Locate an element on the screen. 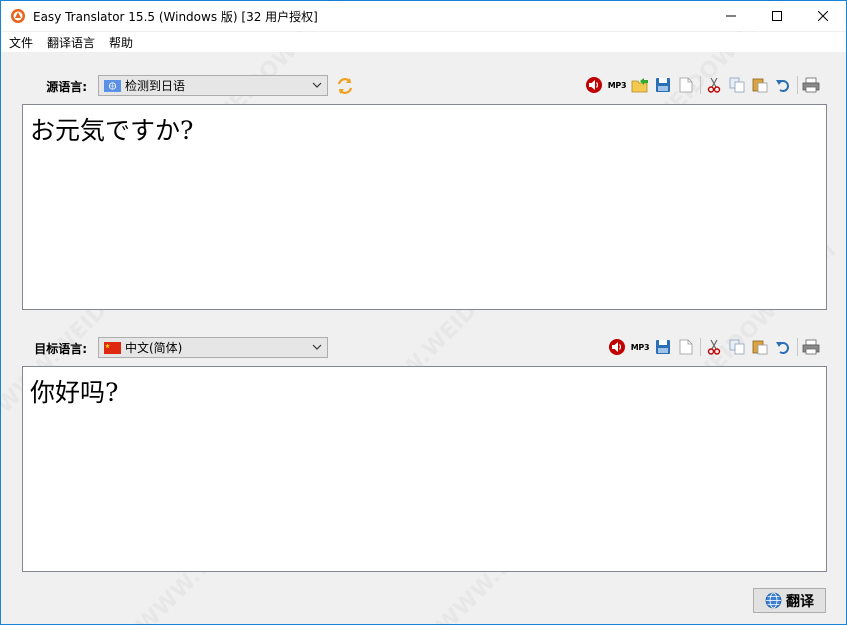 The height and width of the screenshot is (625, 847). window-controls is located at coordinates (777, 16).